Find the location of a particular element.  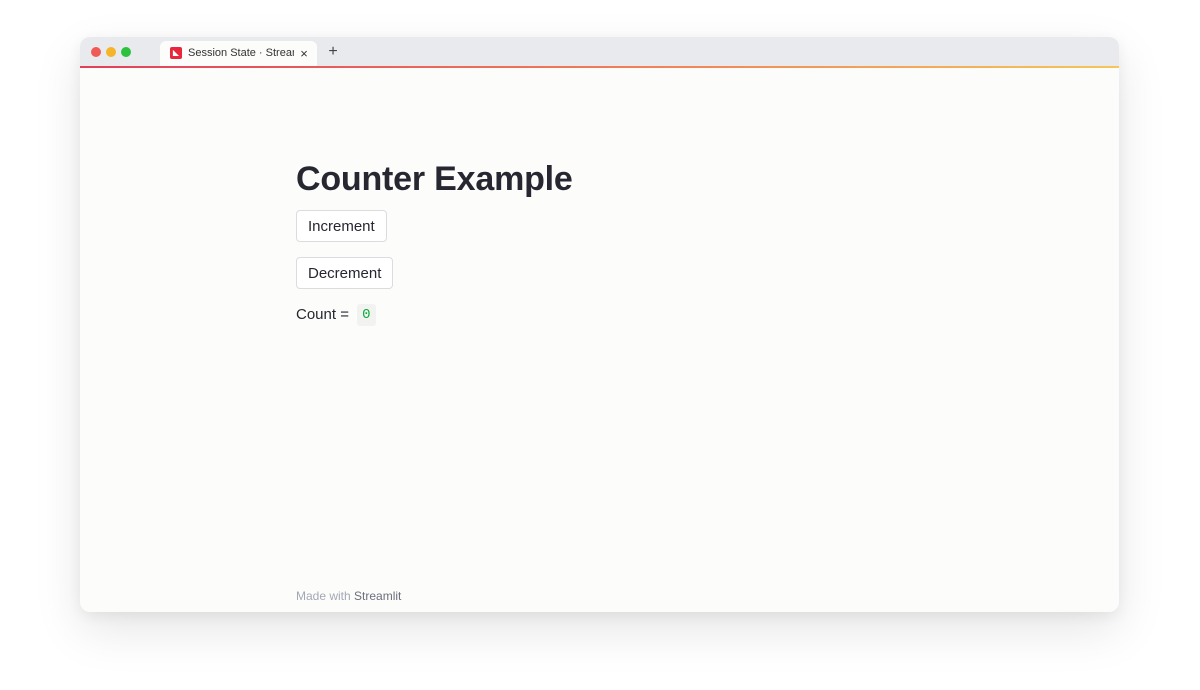

footer: Made with Streamlit is located at coordinates (348, 596).